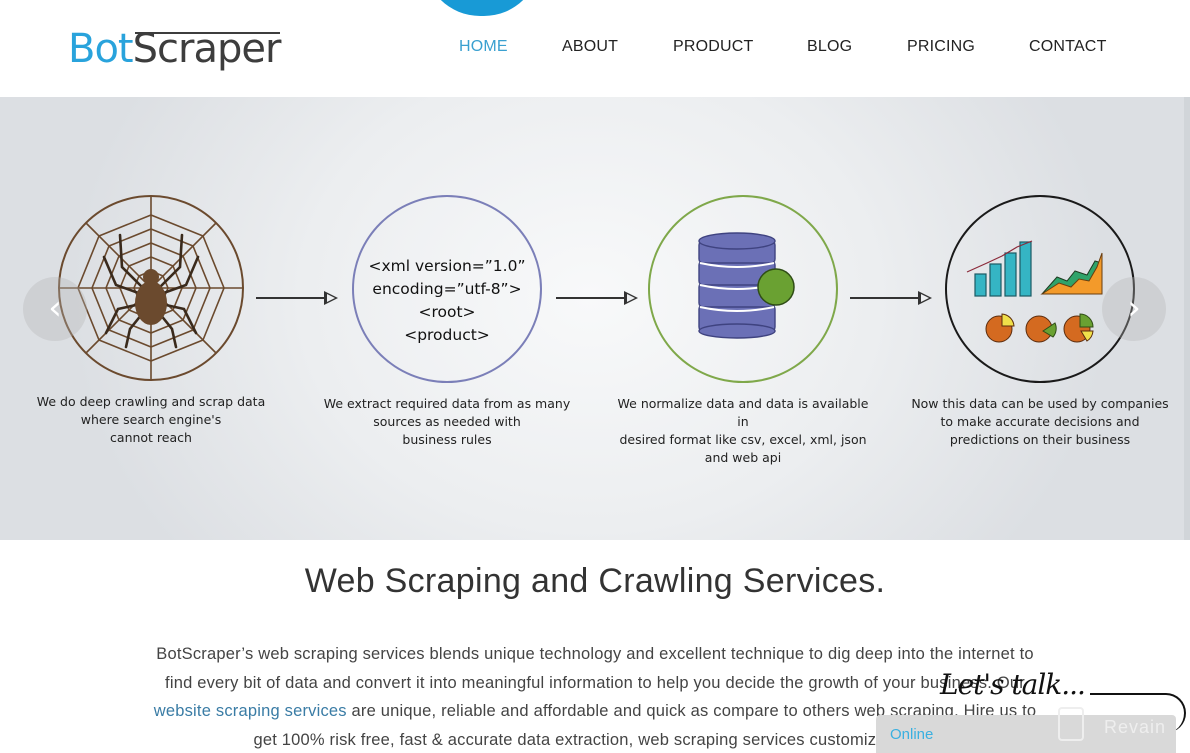 Image resolution: width=1190 pixels, height=753 pixels. Describe the element at coordinates (447, 403) in the screenshot. I see `caption-line: We extract required data from as many` at that location.